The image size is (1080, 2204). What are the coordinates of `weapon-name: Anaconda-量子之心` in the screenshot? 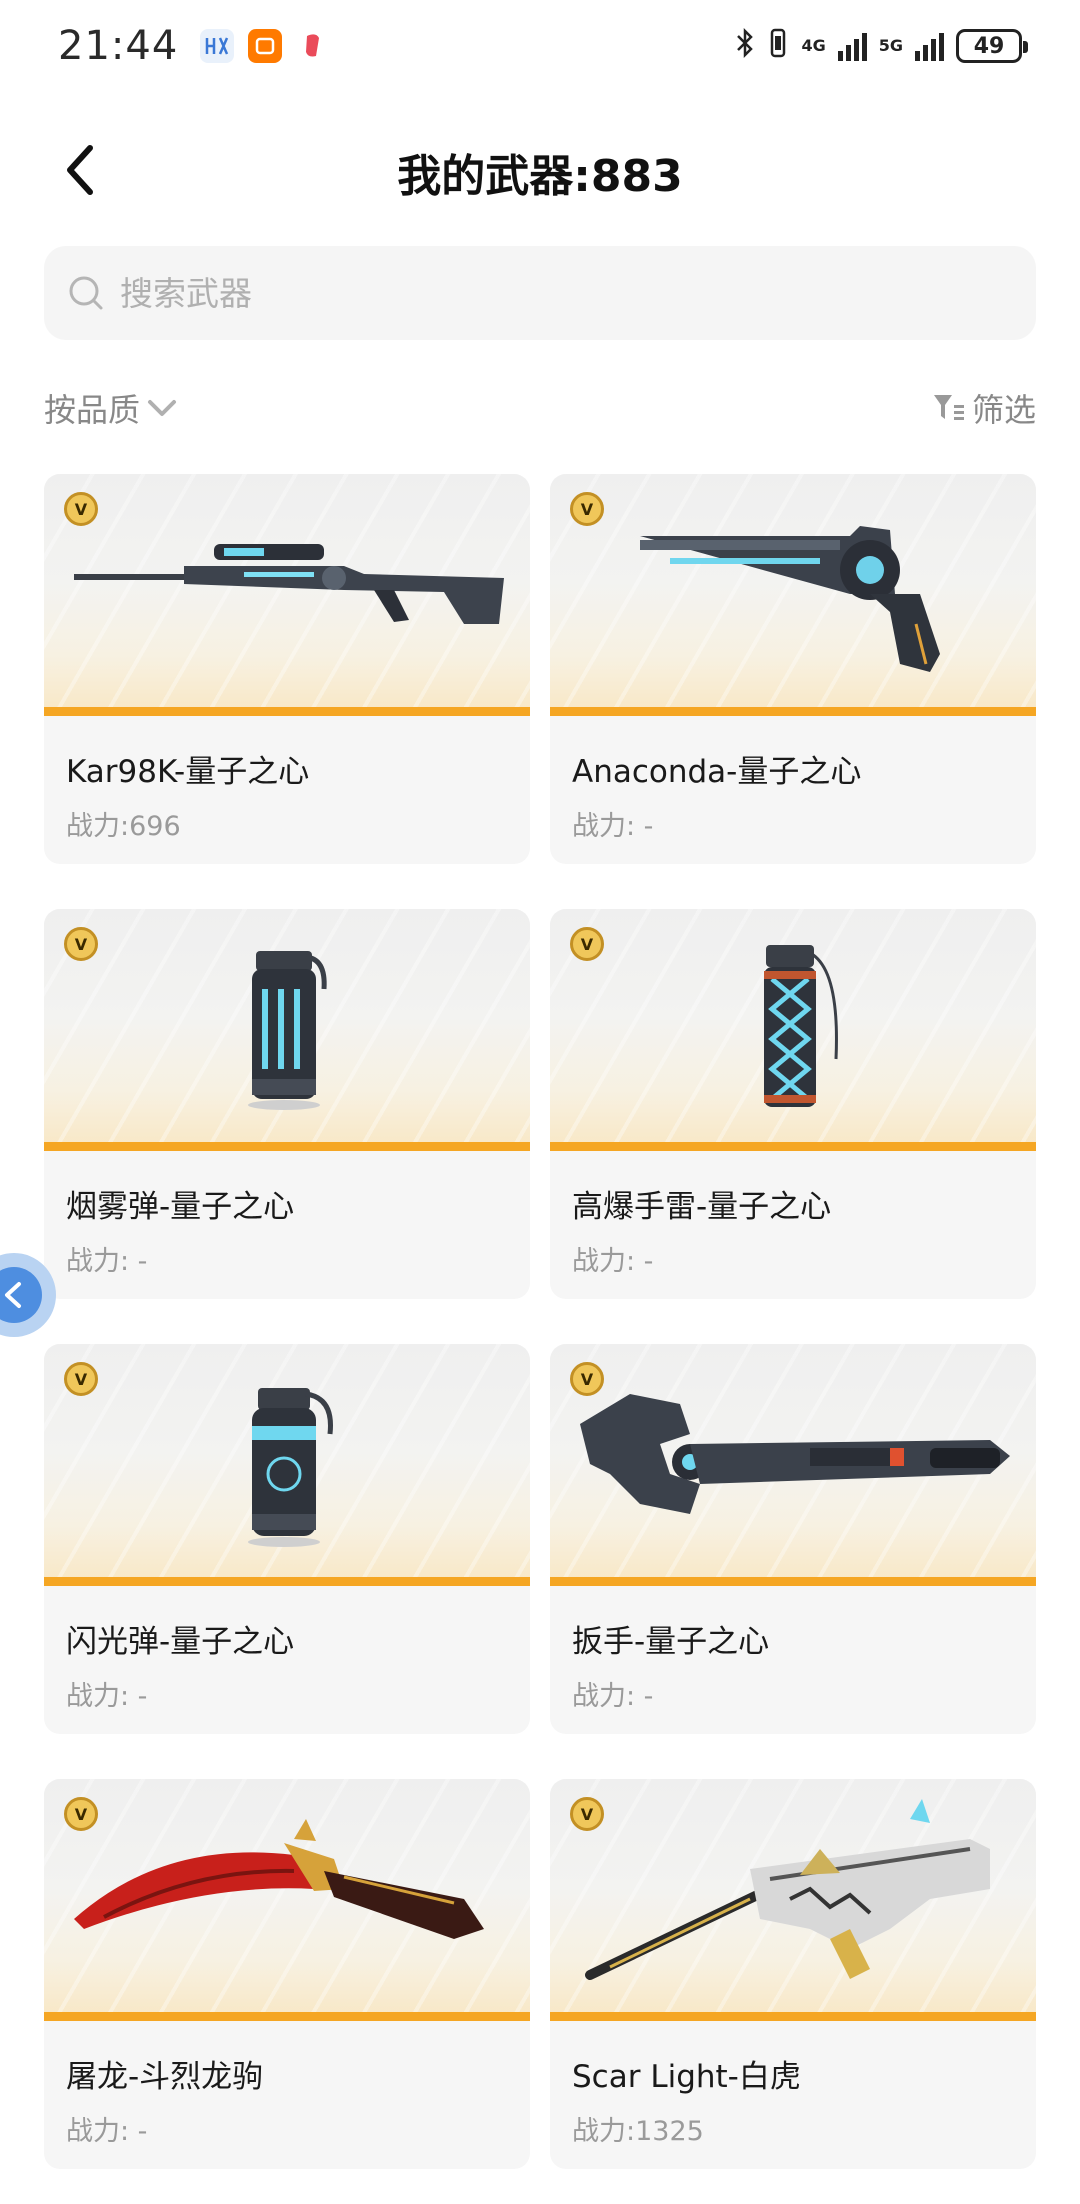 It's located at (717, 772).